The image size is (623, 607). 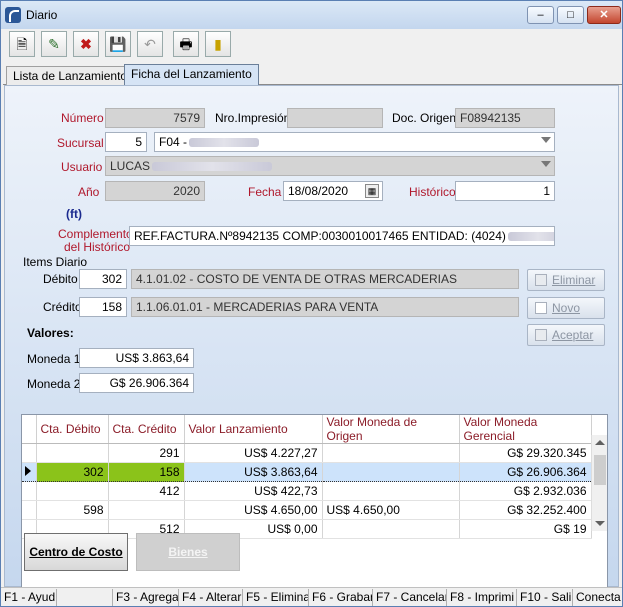 I want to click on fecha-label: Fecha, so click(x=265, y=192).